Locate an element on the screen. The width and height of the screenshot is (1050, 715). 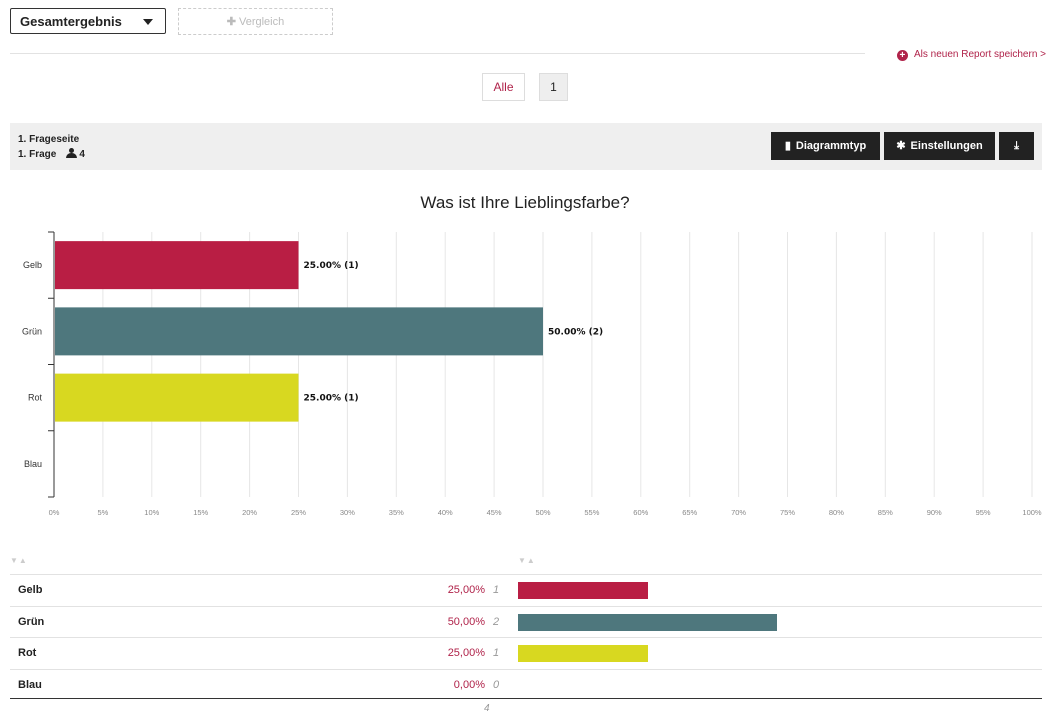
chart-type-button: ▮ Diagrammtyp is located at coordinates (825, 146).